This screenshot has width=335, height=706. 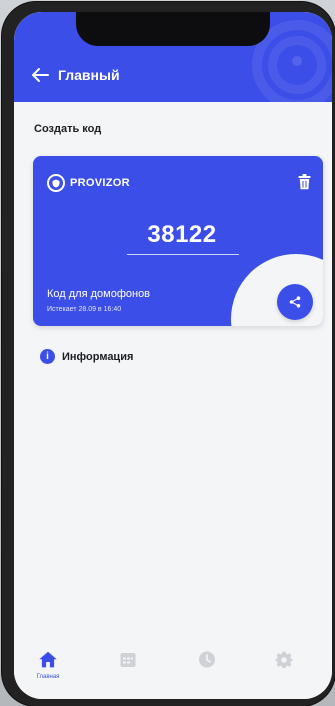 What do you see at coordinates (304, 182) in the screenshot?
I see `trash-icon` at bounding box center [304, 182].